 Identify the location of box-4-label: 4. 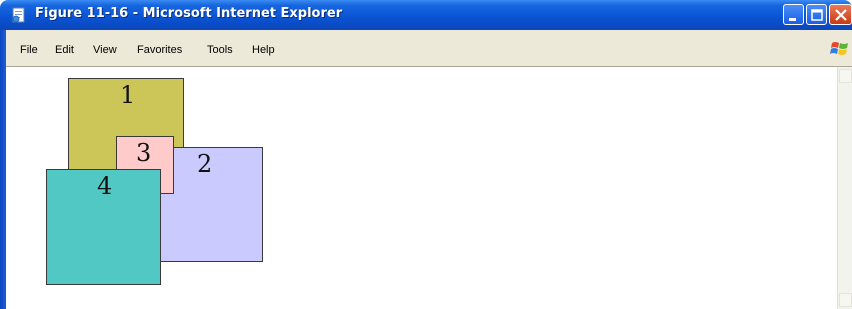
(105, 186).